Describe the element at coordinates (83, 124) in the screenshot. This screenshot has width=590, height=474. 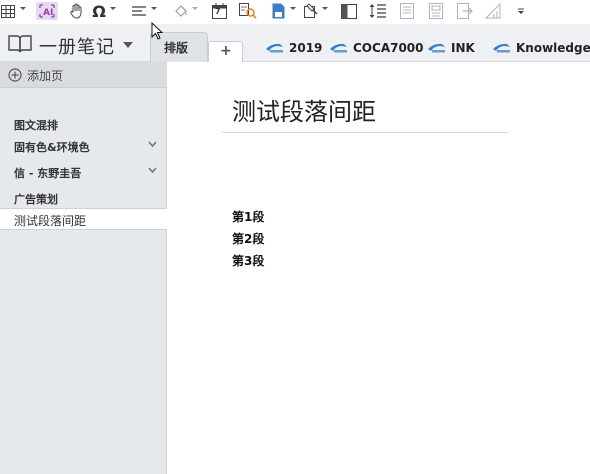
I see `page-list-item: 图文混排` at that location.